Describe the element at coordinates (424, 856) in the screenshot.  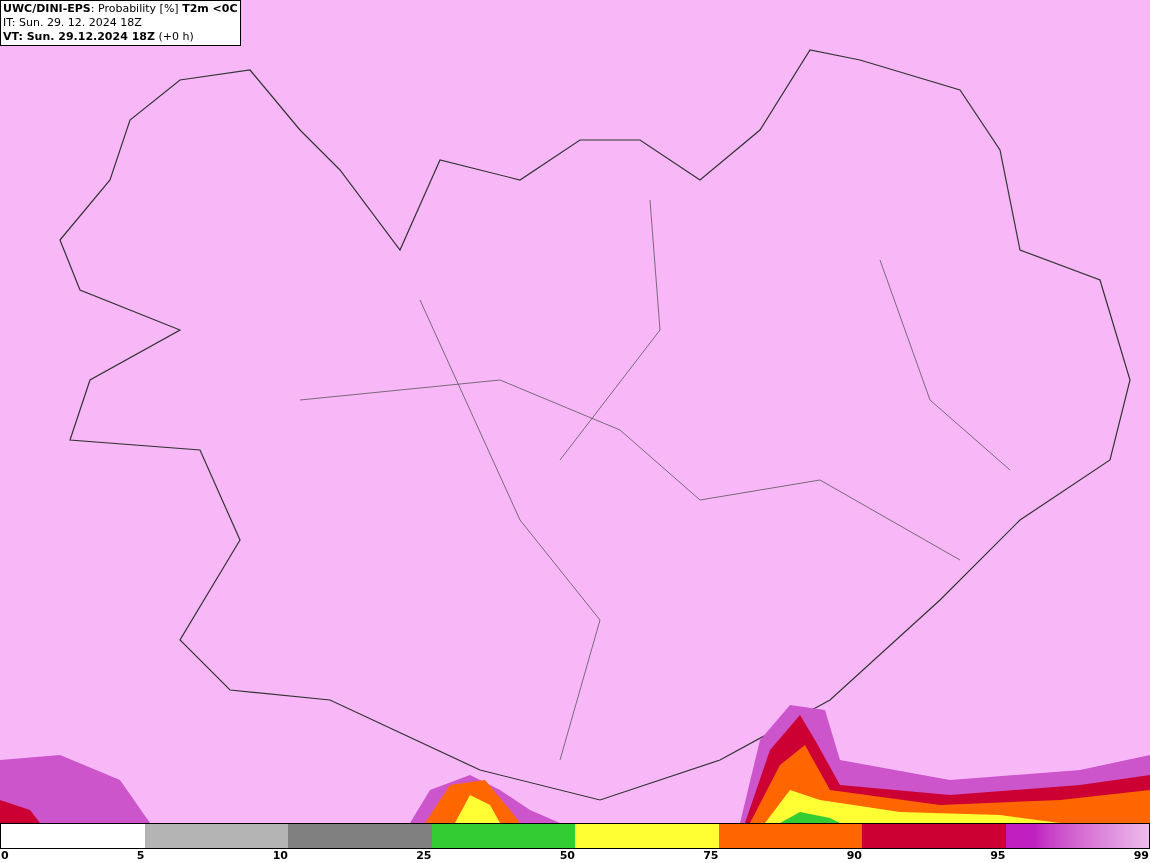
I see `legend-label: 25` at that location.